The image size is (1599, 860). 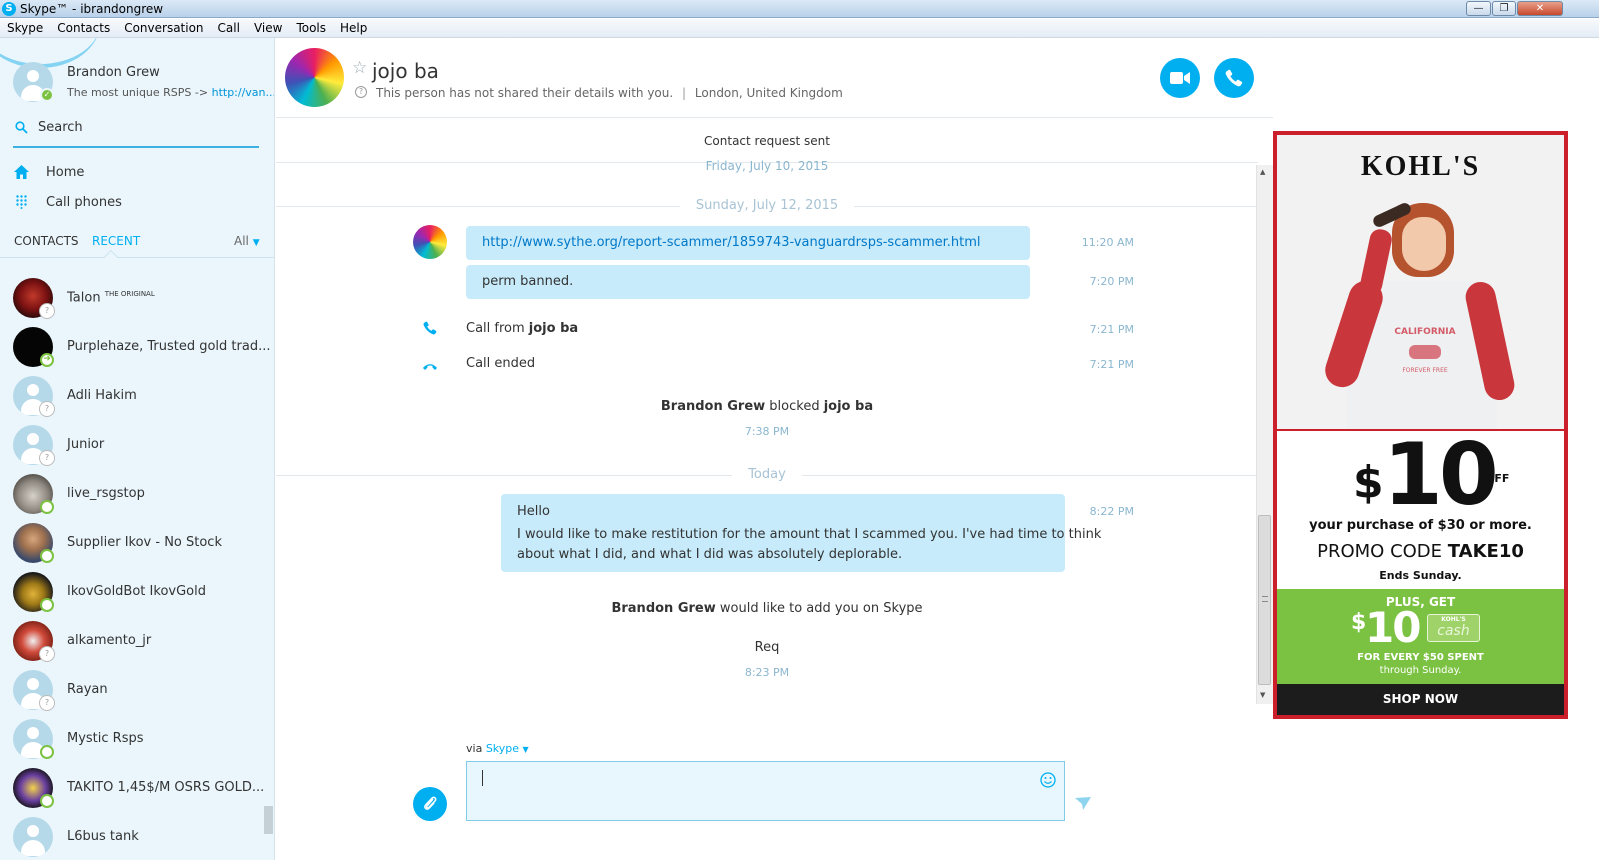 What do you see at coordinates (137, 543) in the screenshot?
I see `contact-item: Supplier Ikov - No Stock` at bounding box center [137, 543].